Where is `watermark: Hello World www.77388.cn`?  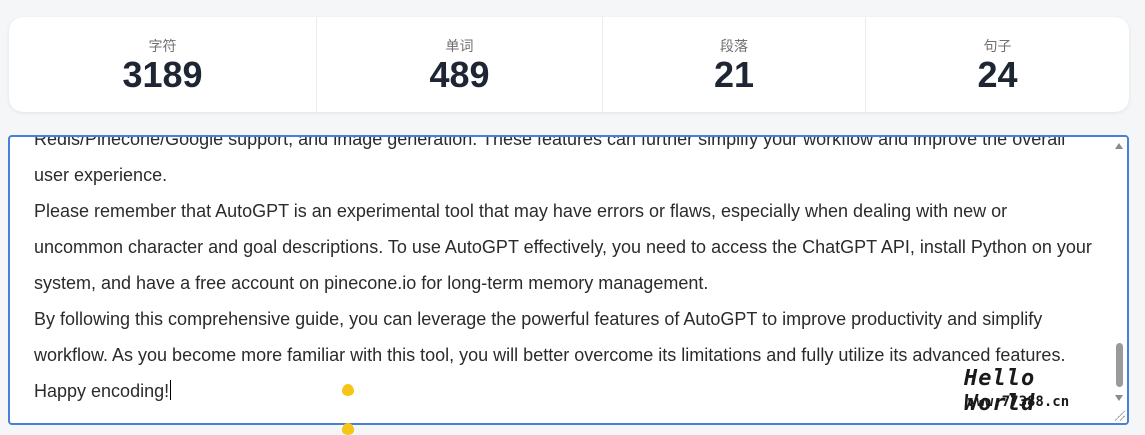
watermark: Hello World www.77388.cn is located at coordinates (1038, 391).